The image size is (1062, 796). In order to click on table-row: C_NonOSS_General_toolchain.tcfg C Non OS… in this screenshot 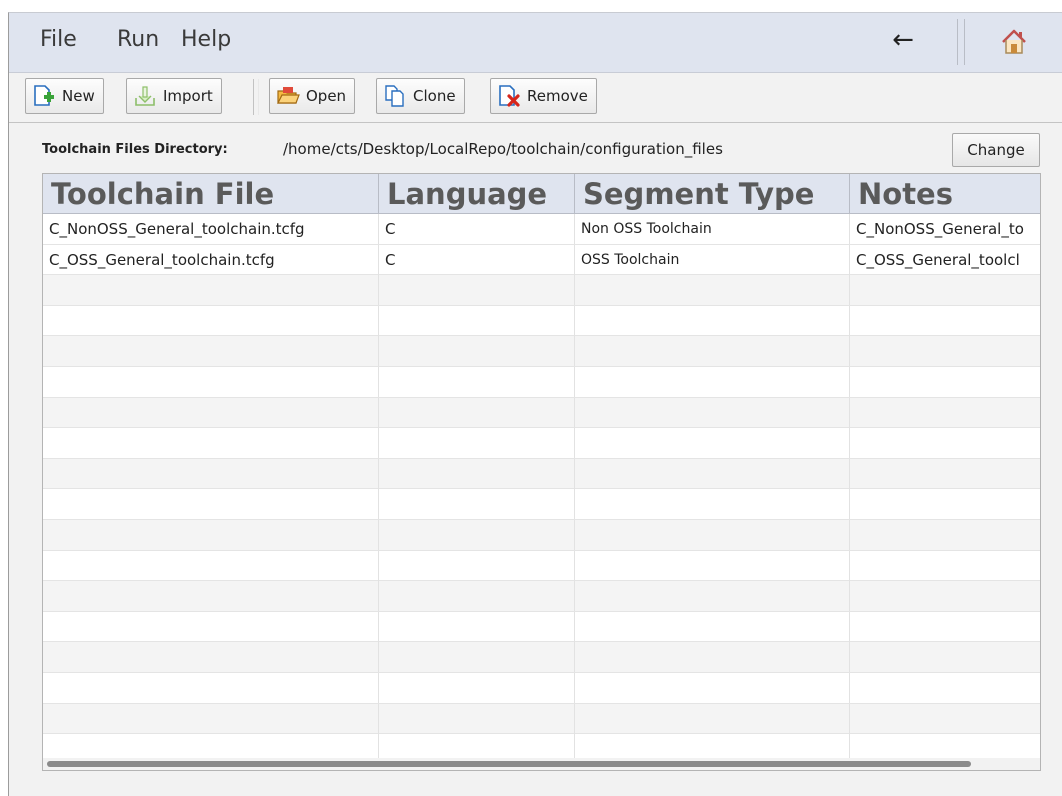, I will do `click(541, 229)`.